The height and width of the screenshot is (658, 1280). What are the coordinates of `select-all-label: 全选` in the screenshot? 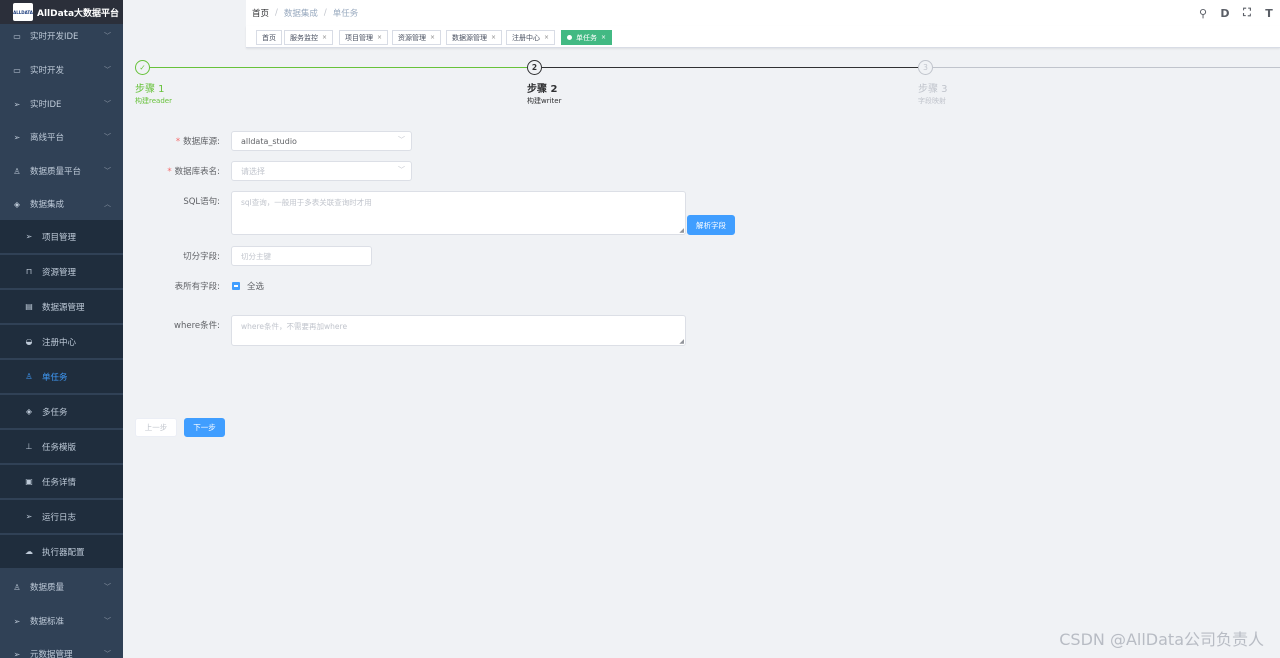 It's located at (255, 286).